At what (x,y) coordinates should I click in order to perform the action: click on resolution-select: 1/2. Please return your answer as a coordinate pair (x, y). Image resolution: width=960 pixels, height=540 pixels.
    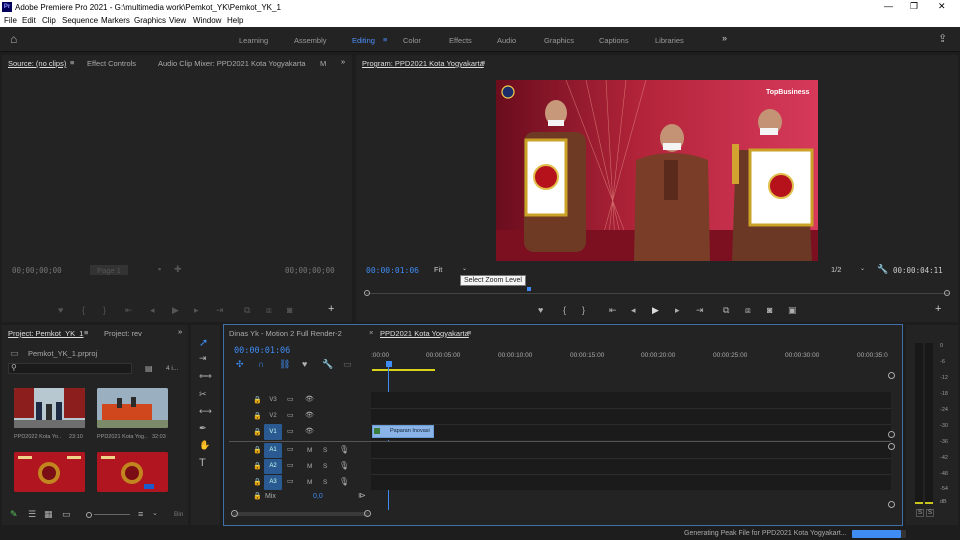
    Looking at the image, I should click on (836, 269).